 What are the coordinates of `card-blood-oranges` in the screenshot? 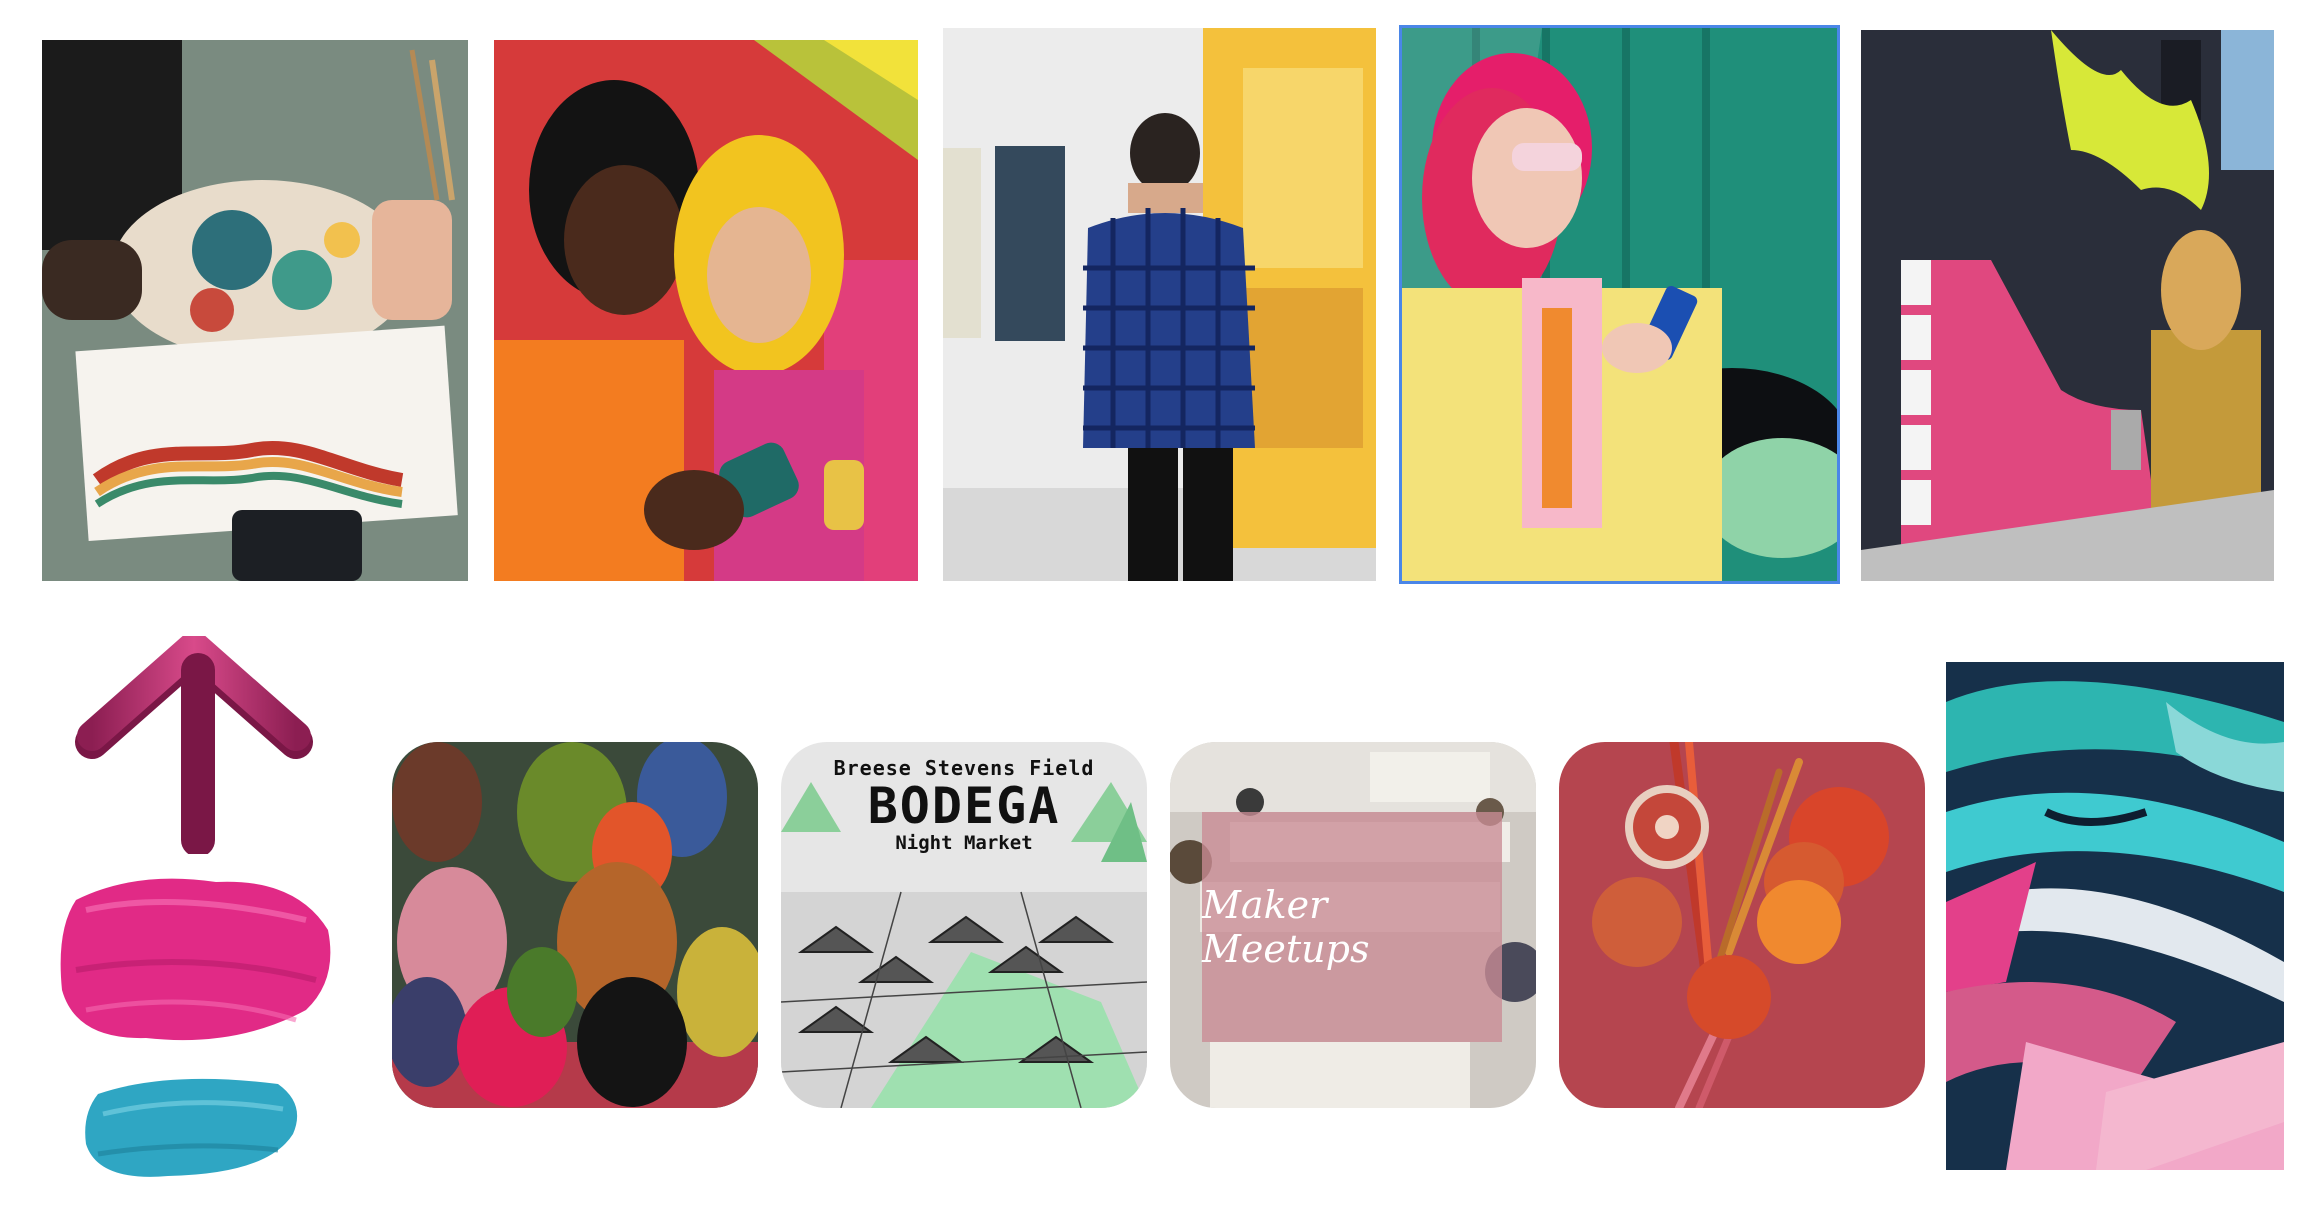 It's located at (1742, 925).